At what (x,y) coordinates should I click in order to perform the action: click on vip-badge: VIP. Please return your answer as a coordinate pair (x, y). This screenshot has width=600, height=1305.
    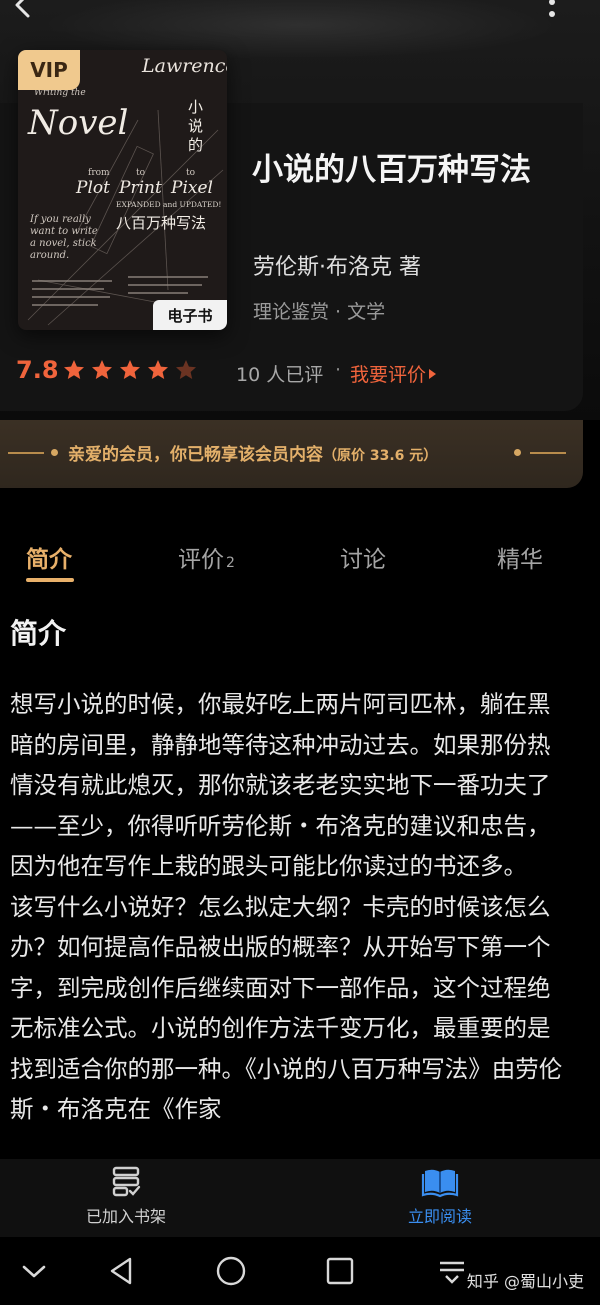
    Looking at the image, I should click on (49, 70).